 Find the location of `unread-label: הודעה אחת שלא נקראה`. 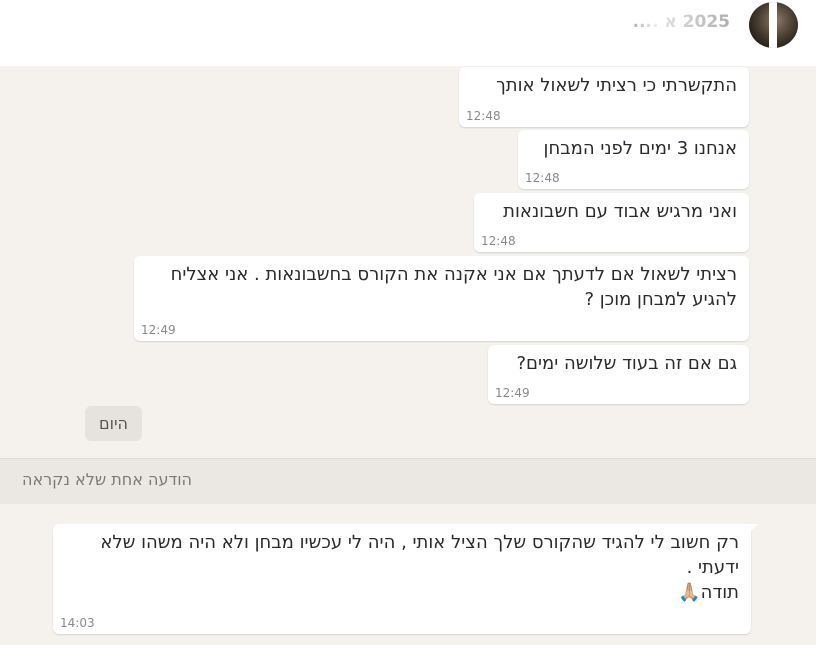

unread-label: הודעה אחת שלא נקראה is located at coordinates (107, 479).